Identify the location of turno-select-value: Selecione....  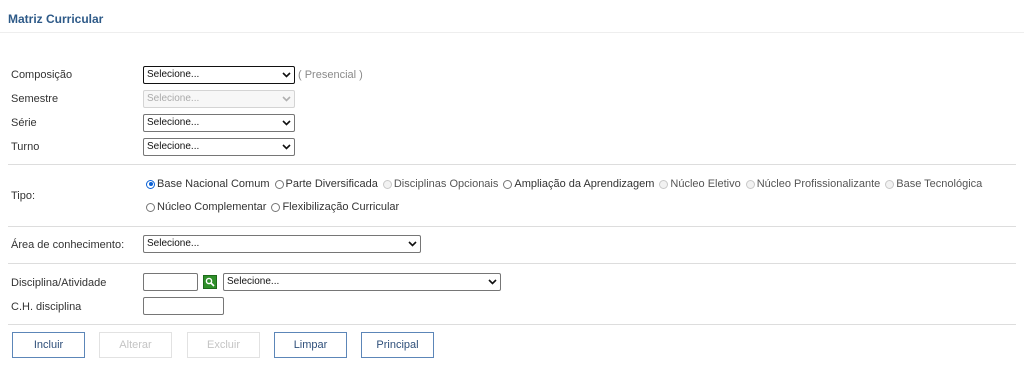
(173, 146).